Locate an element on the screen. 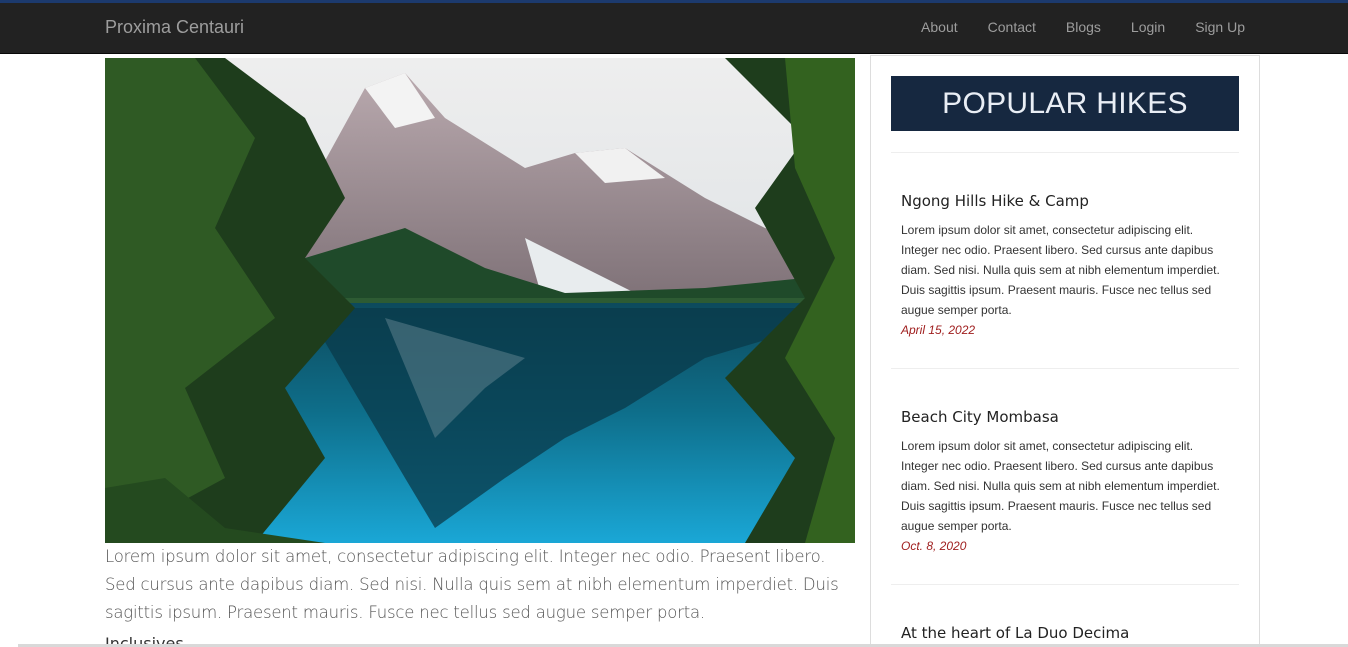 This screenshot has height=647, width=1348. sidebar-title: POPULAR HIKES is located at coordinates (1065, 103).